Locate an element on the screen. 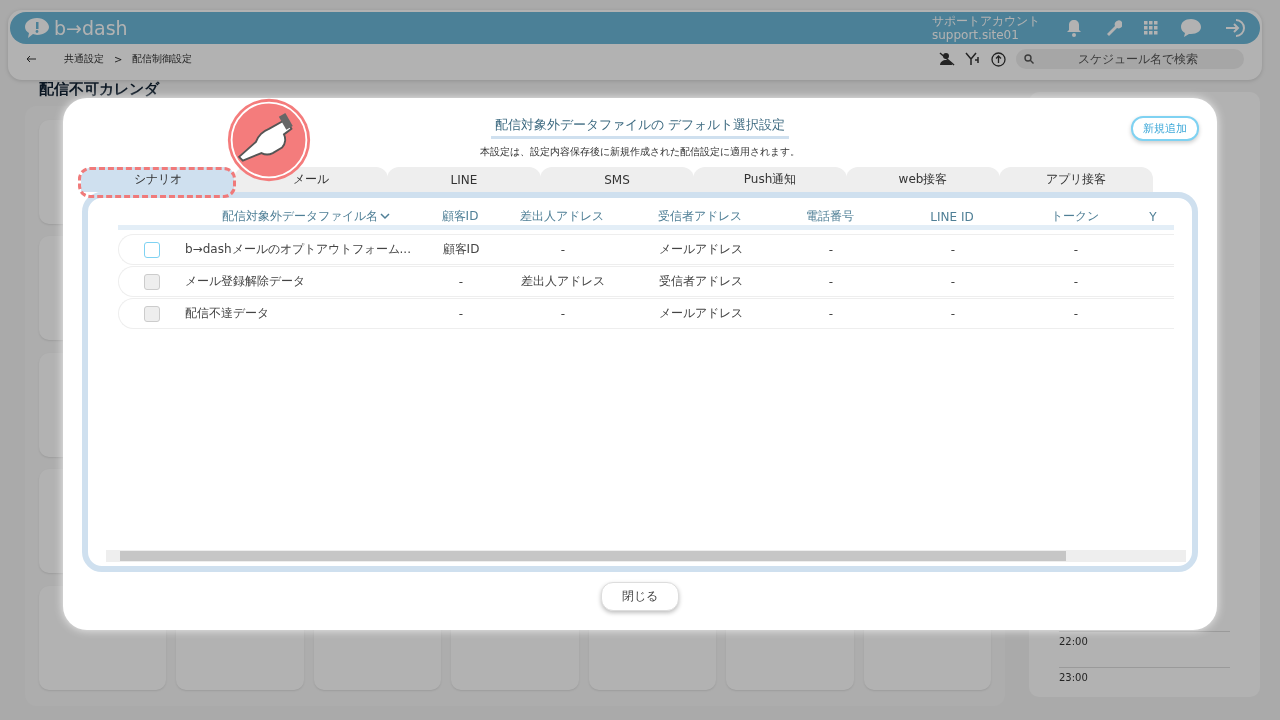  table-cell-text: 差出人アドレス is located at coordinates (563, 281).